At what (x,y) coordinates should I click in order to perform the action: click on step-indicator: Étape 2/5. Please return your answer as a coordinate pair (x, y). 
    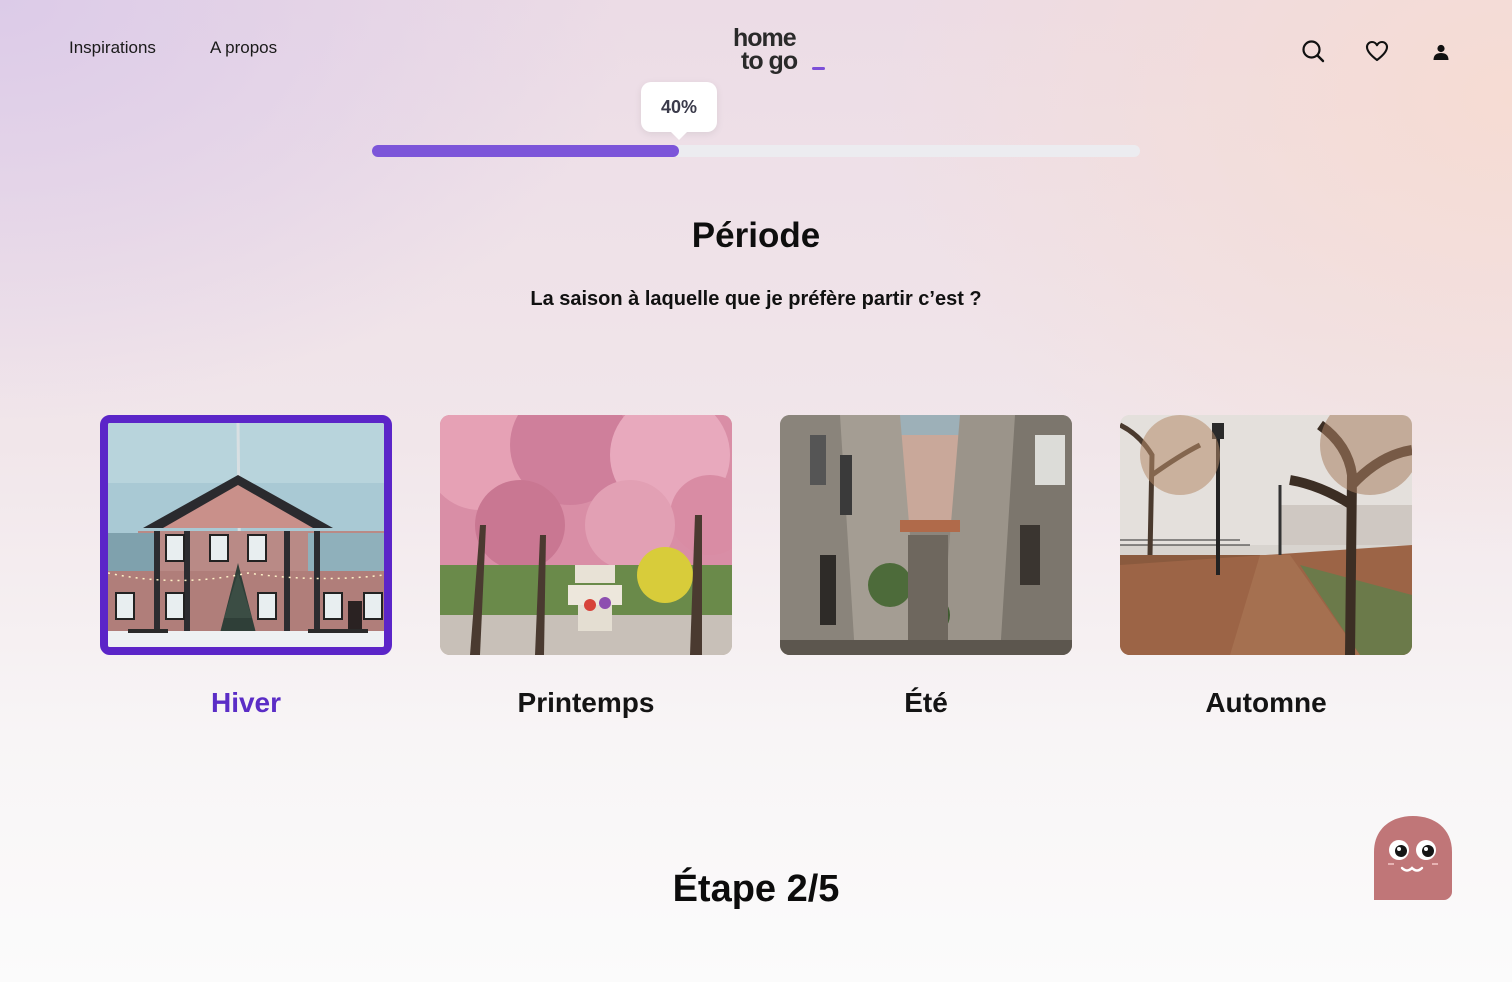
    Looking at the image, I should click on (756, 889).